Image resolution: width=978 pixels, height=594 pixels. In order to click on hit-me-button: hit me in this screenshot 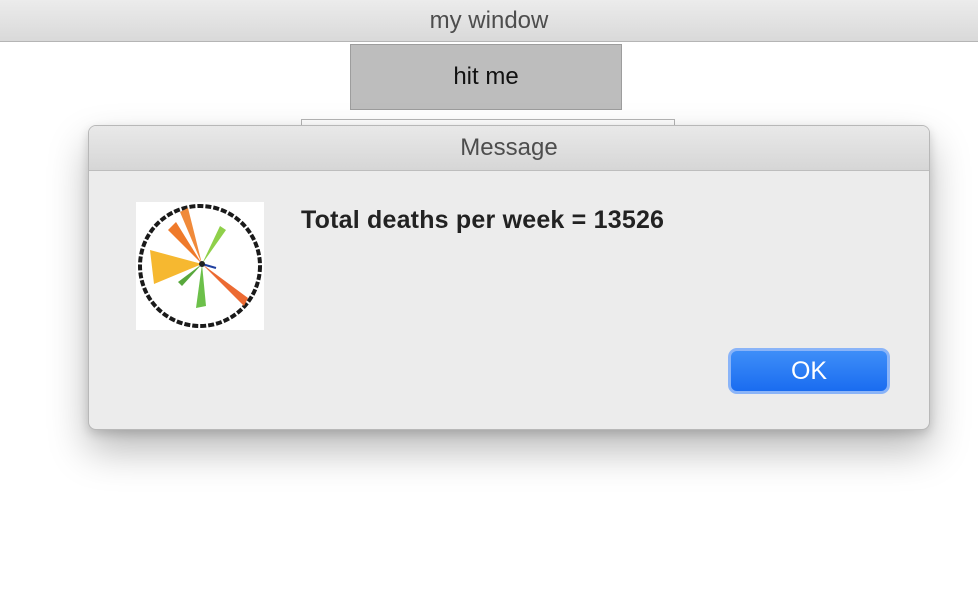, I will do `click(486, 77)`.